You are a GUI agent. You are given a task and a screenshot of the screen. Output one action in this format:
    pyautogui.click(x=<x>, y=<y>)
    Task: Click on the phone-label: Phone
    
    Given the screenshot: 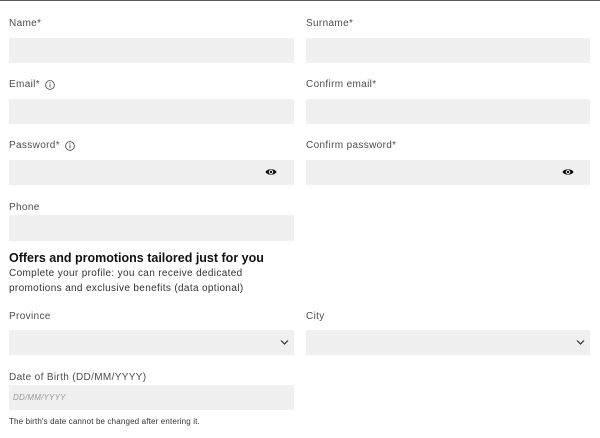 What is the action you would take?
    pyautogui.click(x=24, y=207)
    